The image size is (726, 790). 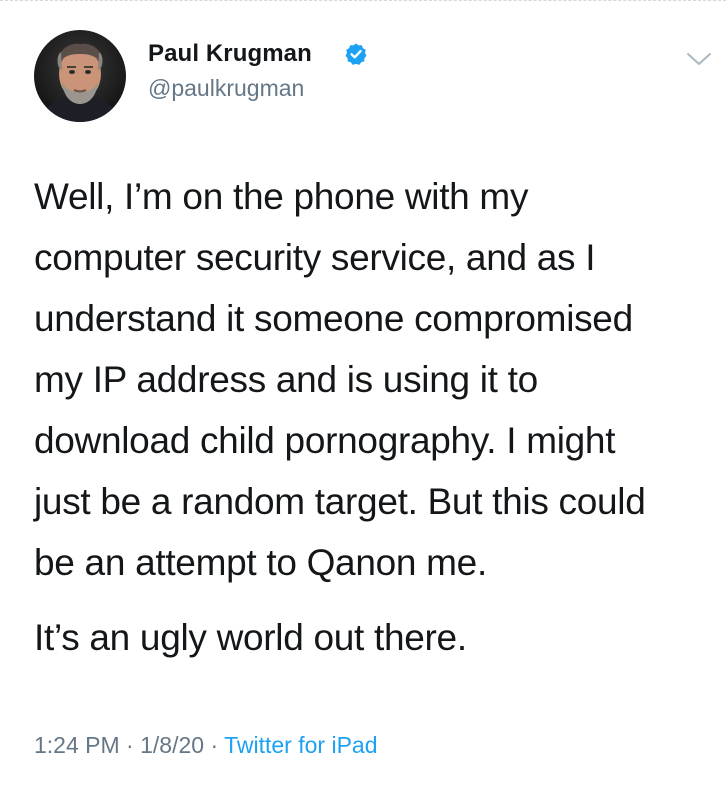 What do you see at coordinates (340, 501) in the screenshot?
I see `tweet-line: just be a random target. But this could` at bounding box center [340, 501].